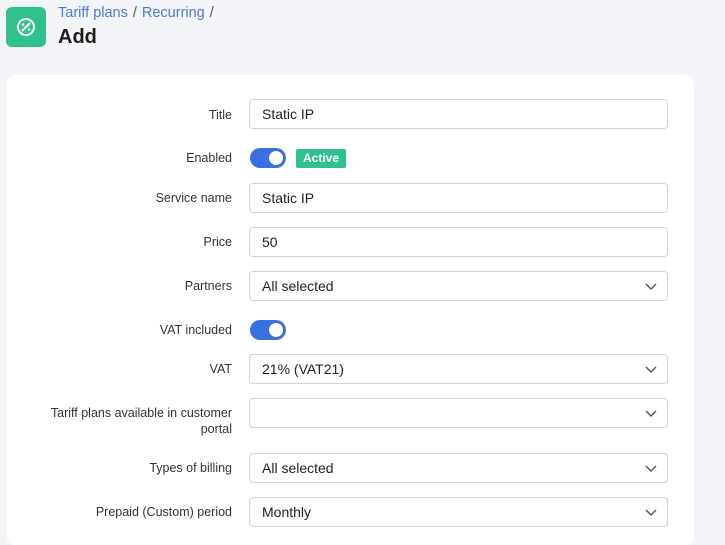  I want to click on service-name-label: Service name, so click(193, 198).